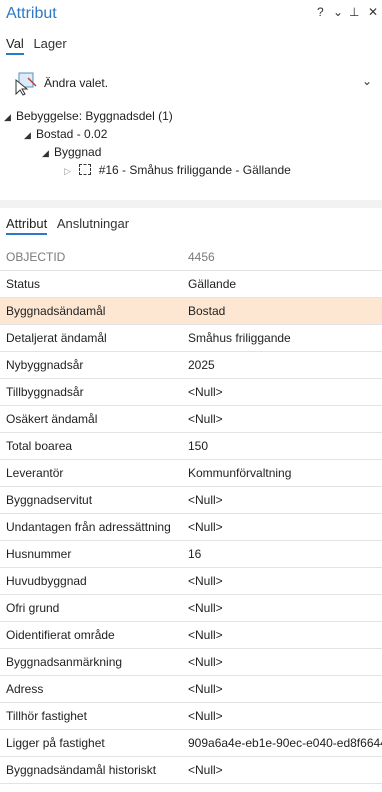 The image size is (382, 792). Describe the element at coordinates (94, 116) in the screenshot. I see `tree-node-label: Bebyggelse: Byggnadsdel (1)` at that location.